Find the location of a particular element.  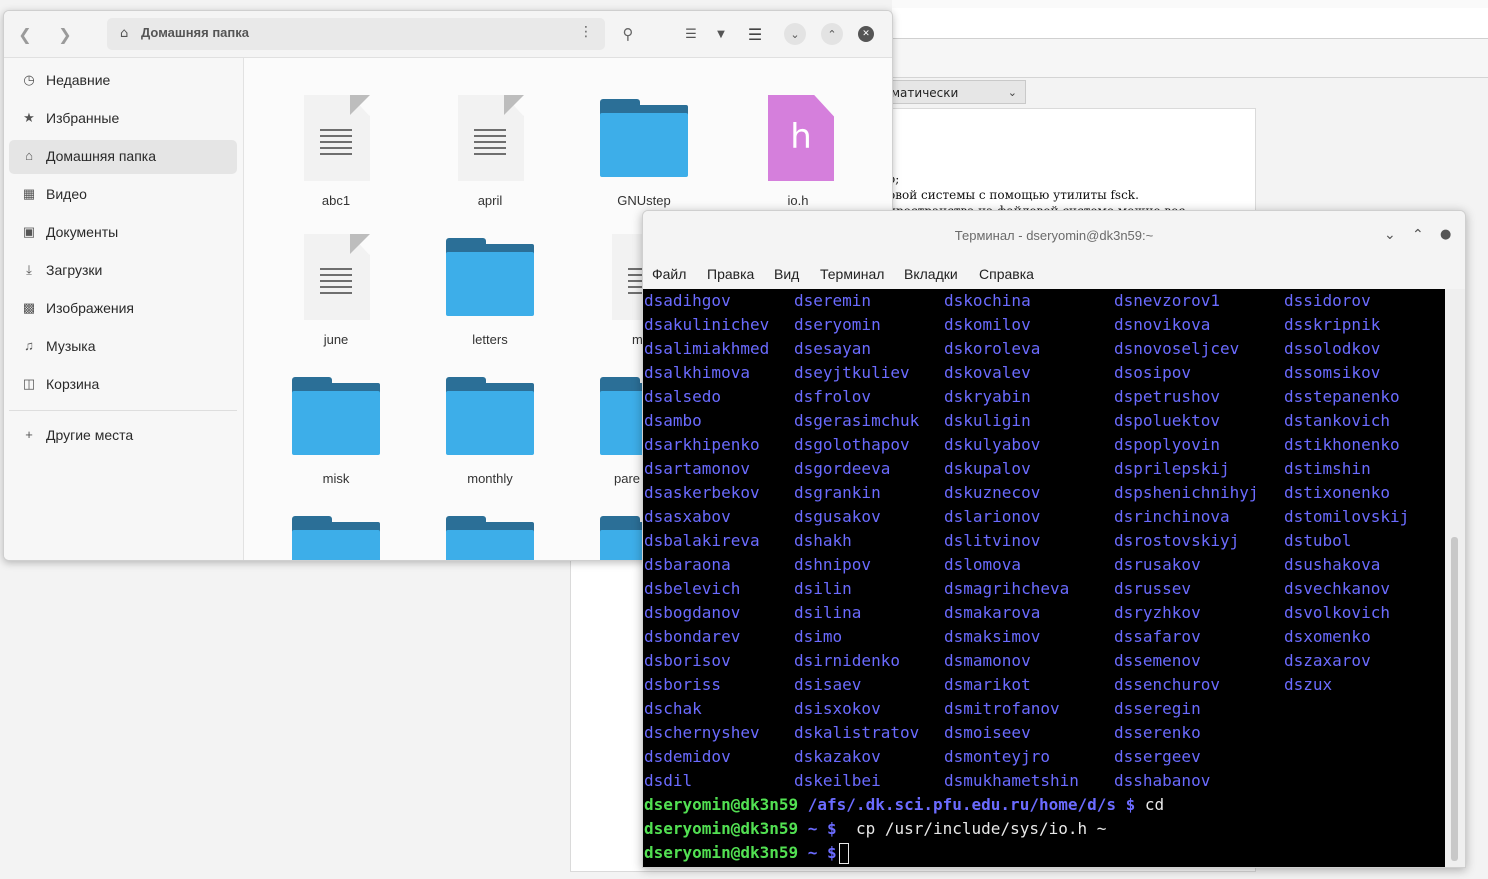

list-view-icon: ☰ is located at coordinates (691, 34).